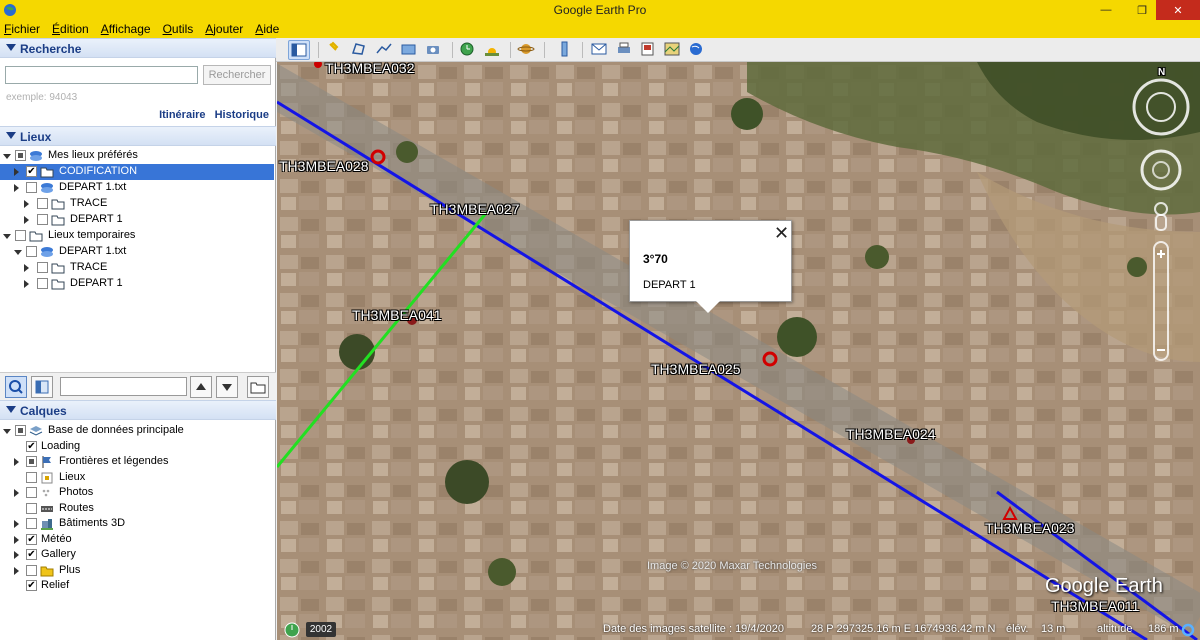  I want to click on tree-item-depart1-temp: DEPART 1, so click(137, 284).